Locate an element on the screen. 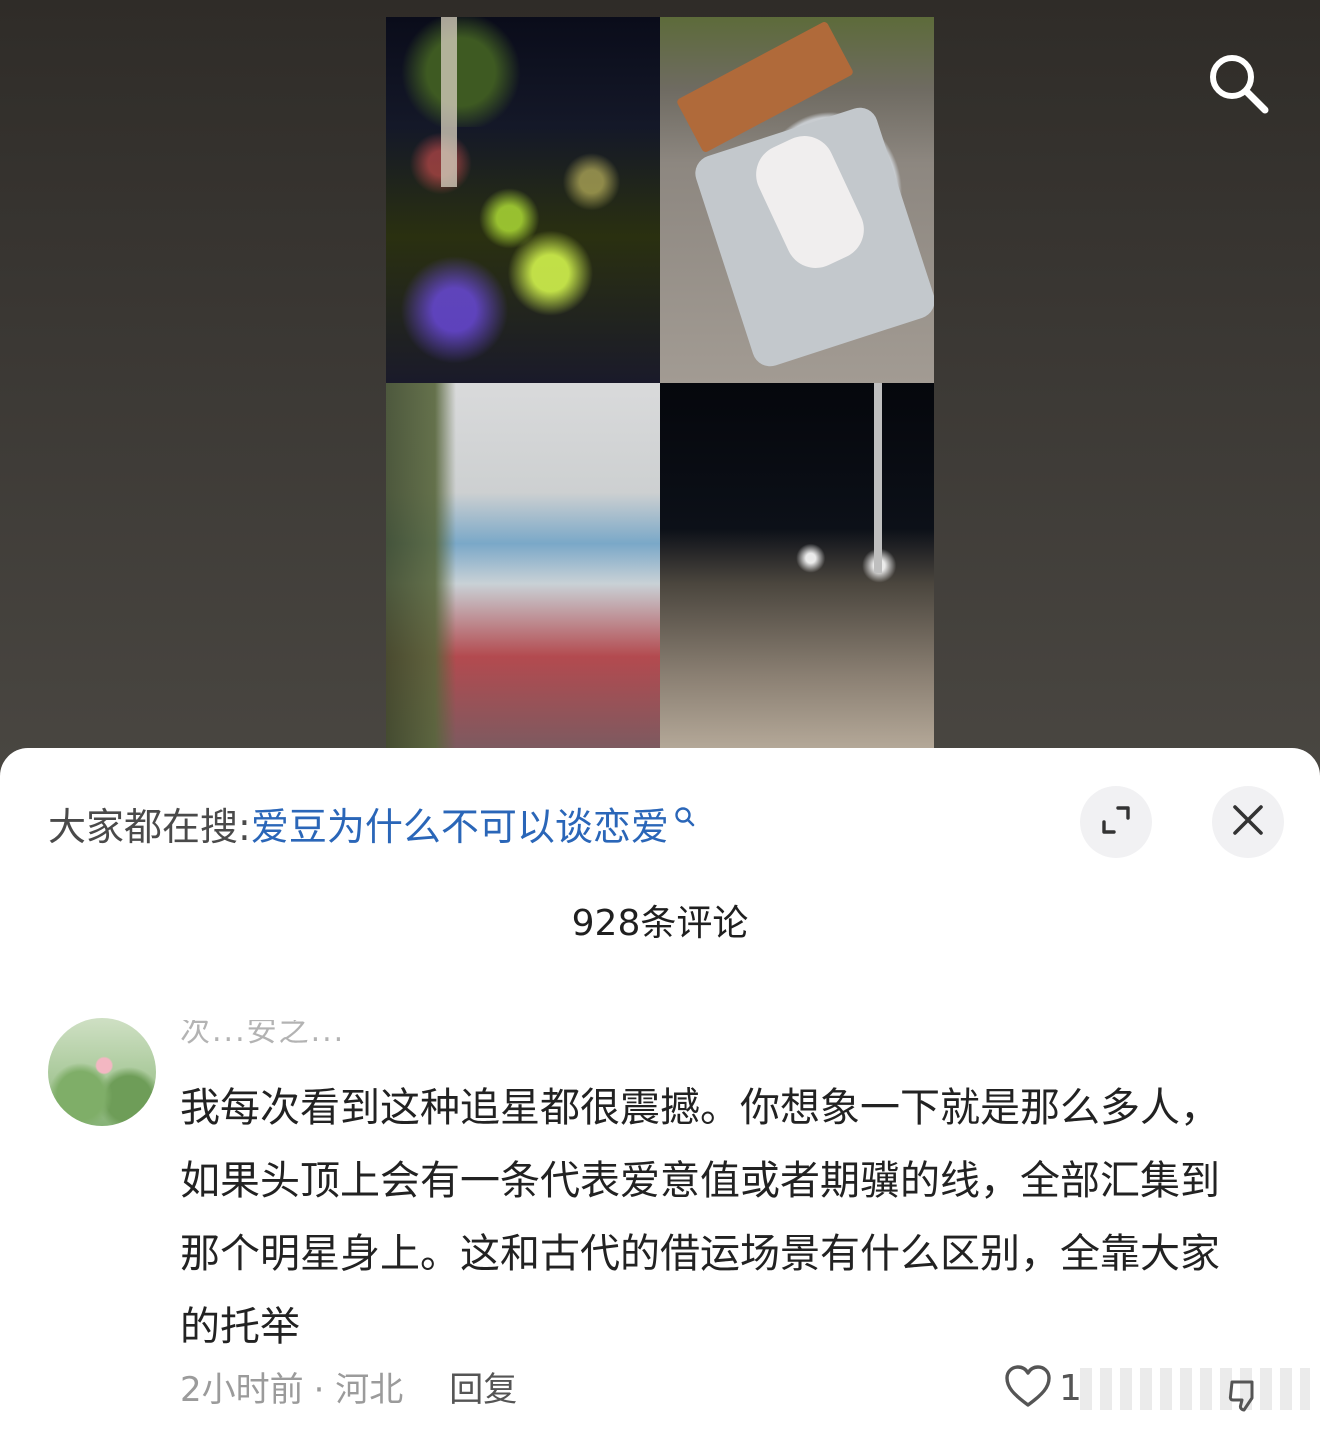 This screenshot has height=1432, width=1320. search-button is located at coordinates (1238, 85).